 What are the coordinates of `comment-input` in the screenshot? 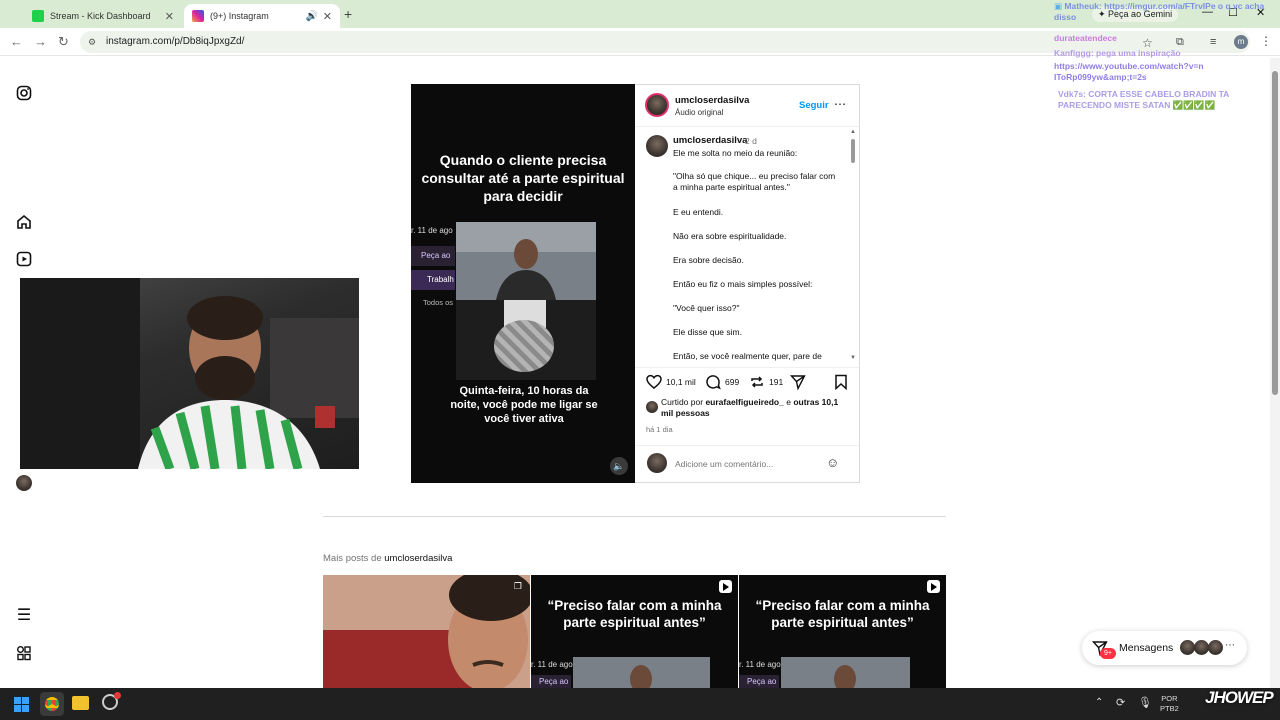 It's located at (745, 464).